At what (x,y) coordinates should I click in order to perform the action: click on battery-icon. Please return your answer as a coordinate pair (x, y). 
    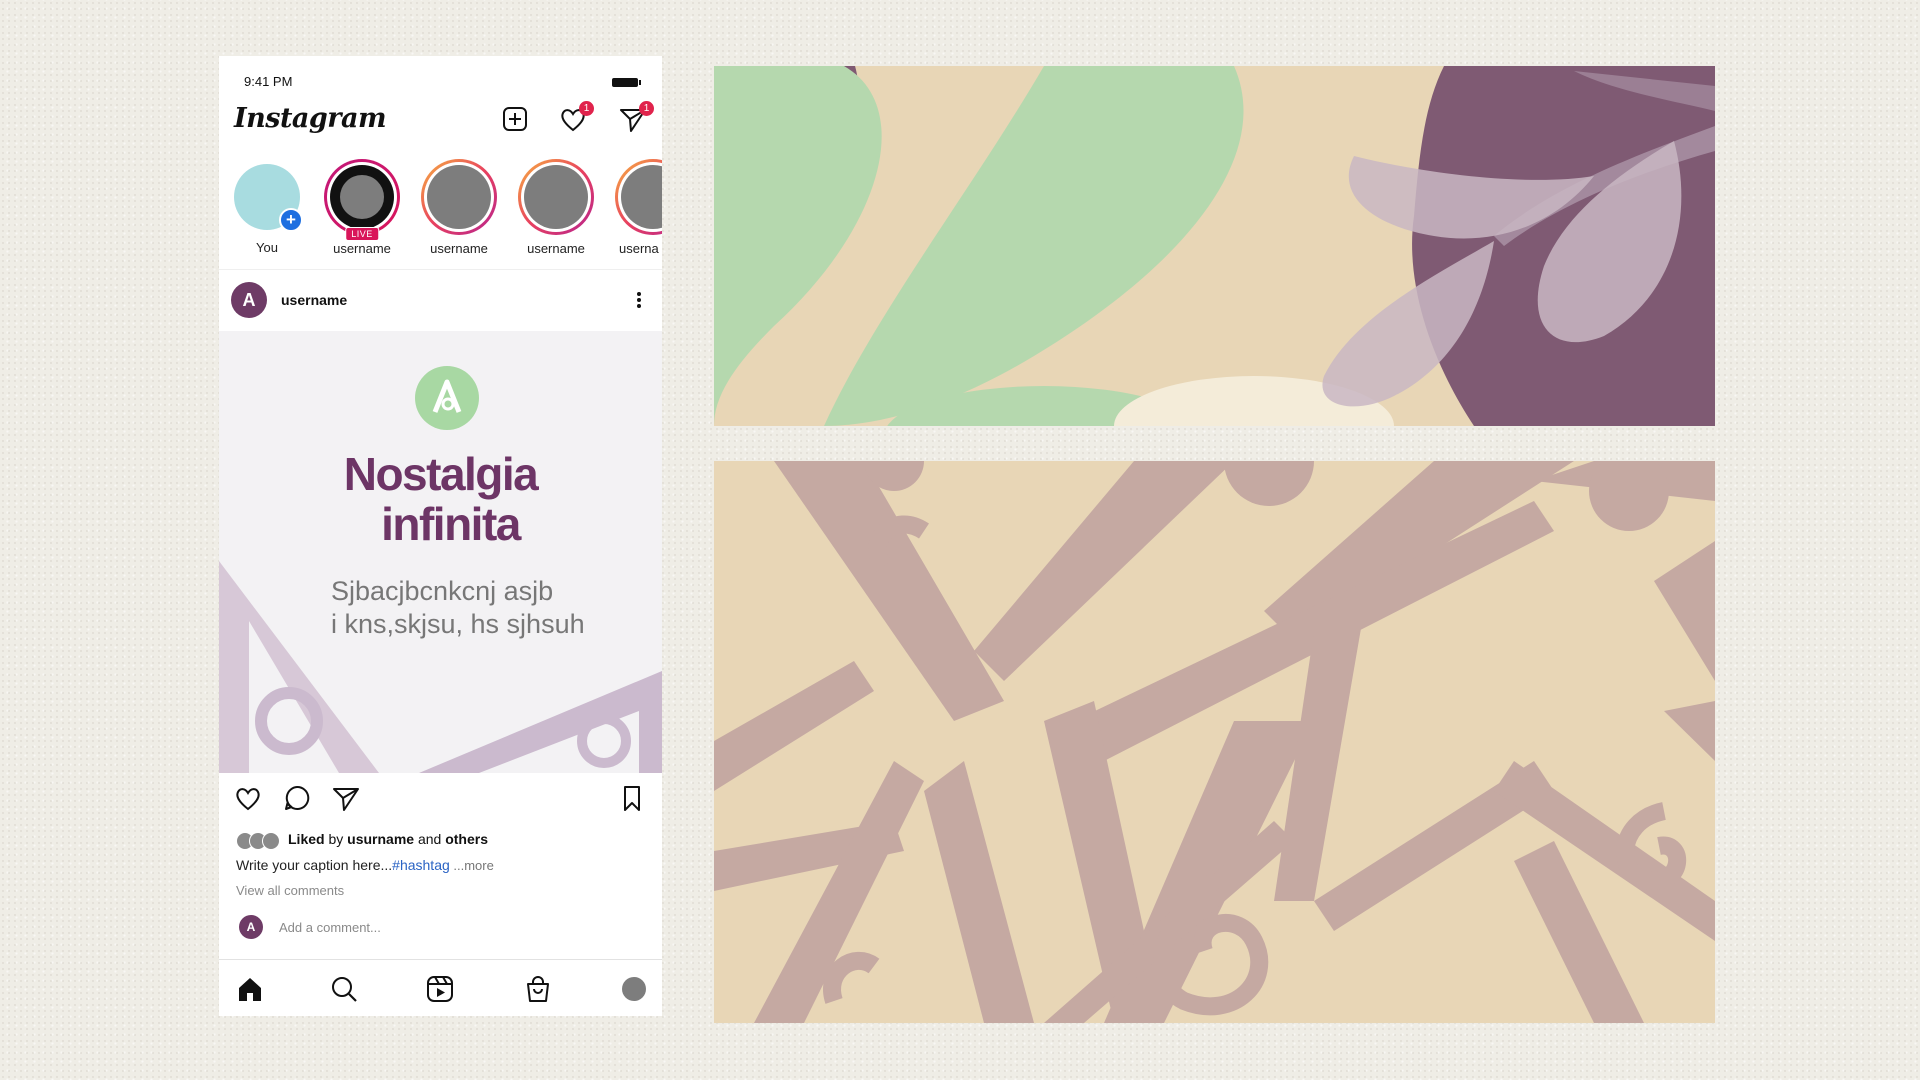
    Looking at the image, I should click on (626, 82).